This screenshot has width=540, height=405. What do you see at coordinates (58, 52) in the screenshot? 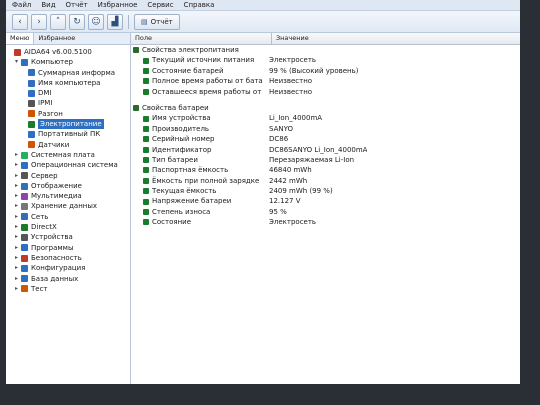
I see `tree-item-label: AIDA64 v6.00.5100` at bounding box center [58, 52].